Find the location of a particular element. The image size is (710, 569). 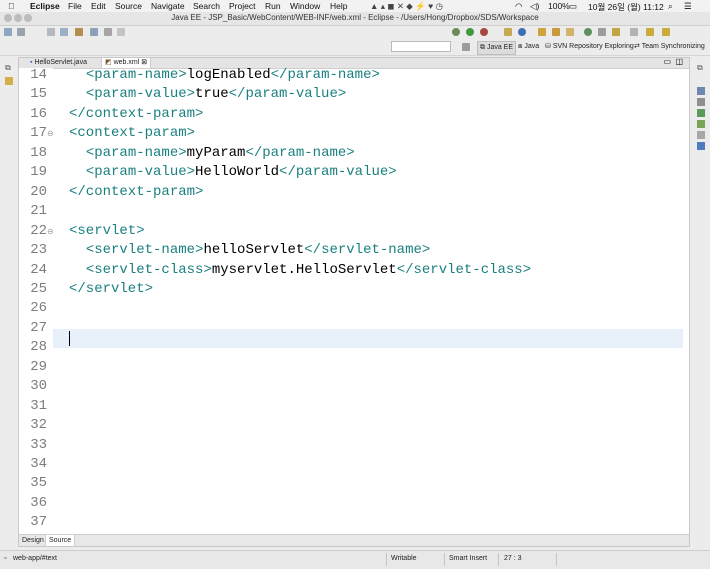

line-number: 33 is located at coordinates (38, 444).